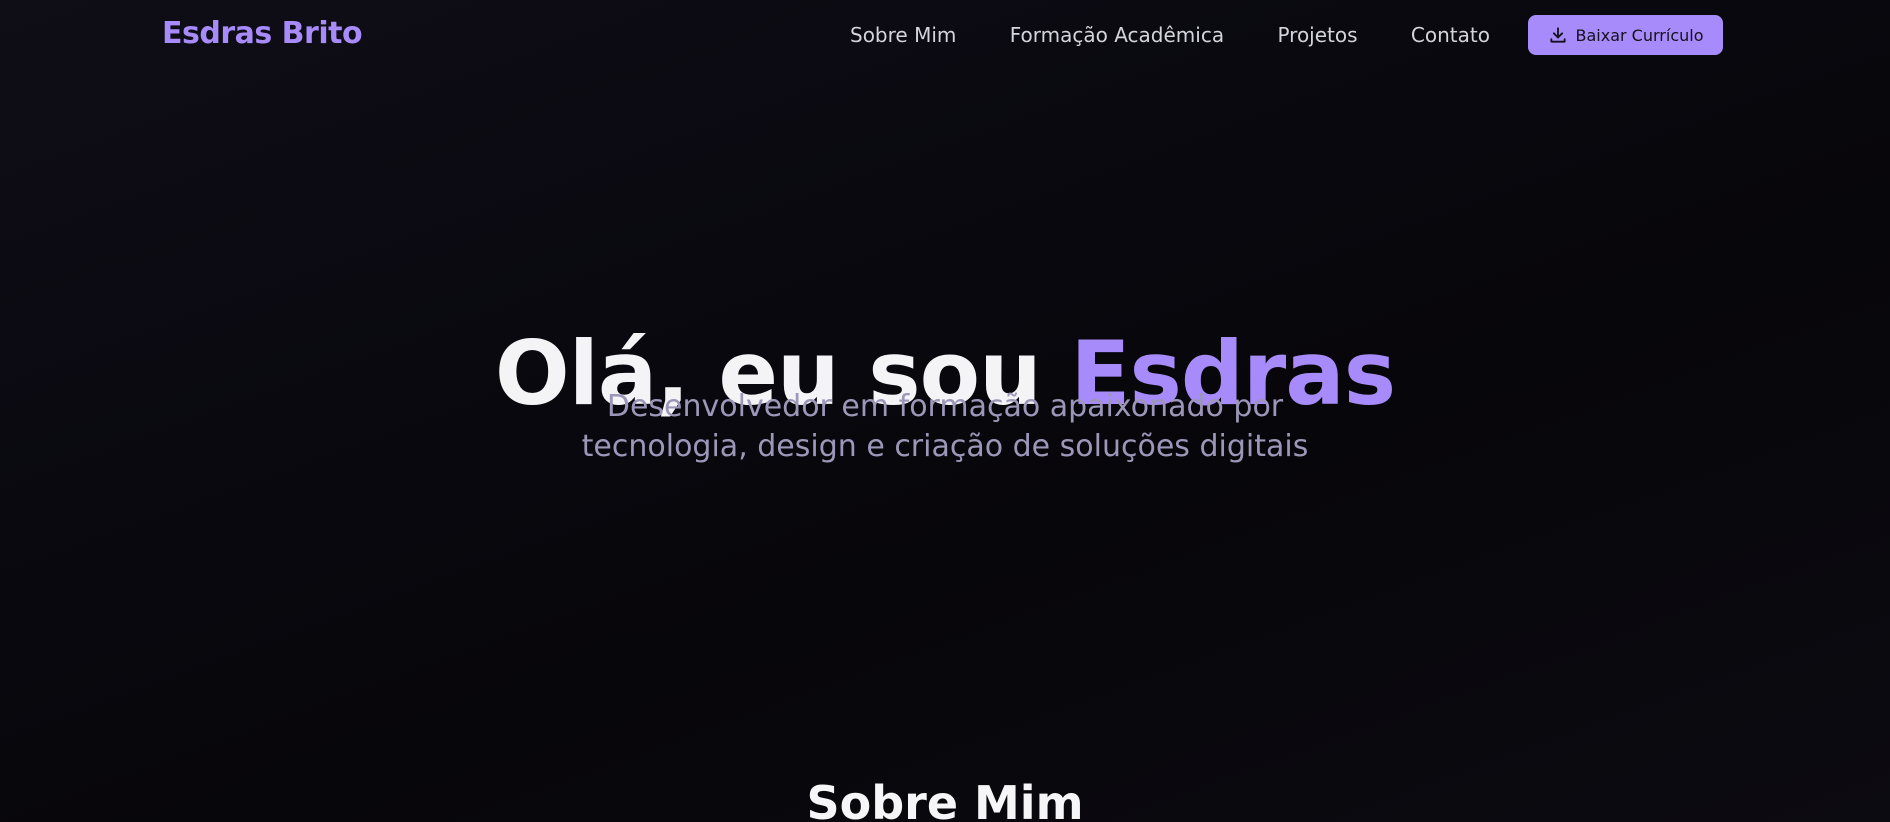  What do you see at coordinates (1639, 35) in the screenshot?
I see `download-cv-label: Baixar Currículo` at bounding box center [1639, 35].